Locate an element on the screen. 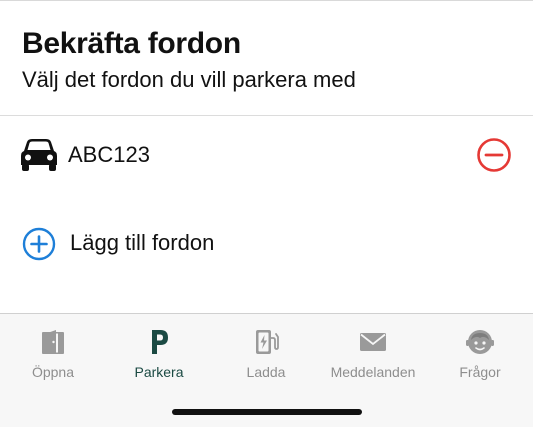 The image size is (533, 427). remove-vehicle-button is located at coordinates (494, 155).